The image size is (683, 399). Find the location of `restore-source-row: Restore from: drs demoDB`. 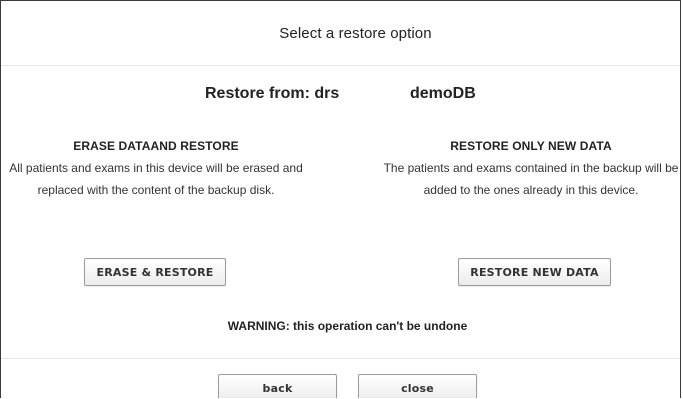

restore-source-row: Restore from: drs demoDB is located at coordinates (340, 96).